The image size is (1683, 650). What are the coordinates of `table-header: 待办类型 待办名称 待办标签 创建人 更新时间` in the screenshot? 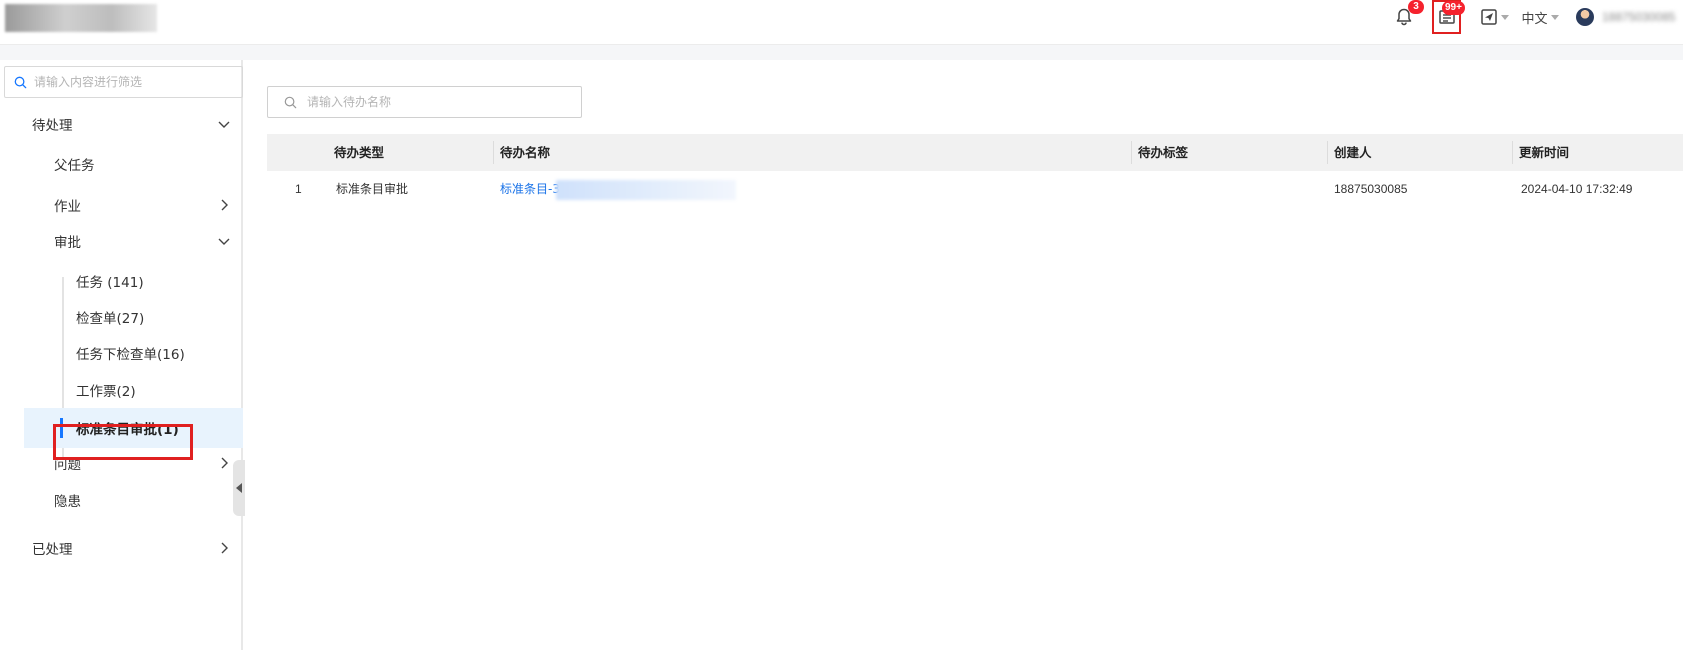 It's located at (975, 152).